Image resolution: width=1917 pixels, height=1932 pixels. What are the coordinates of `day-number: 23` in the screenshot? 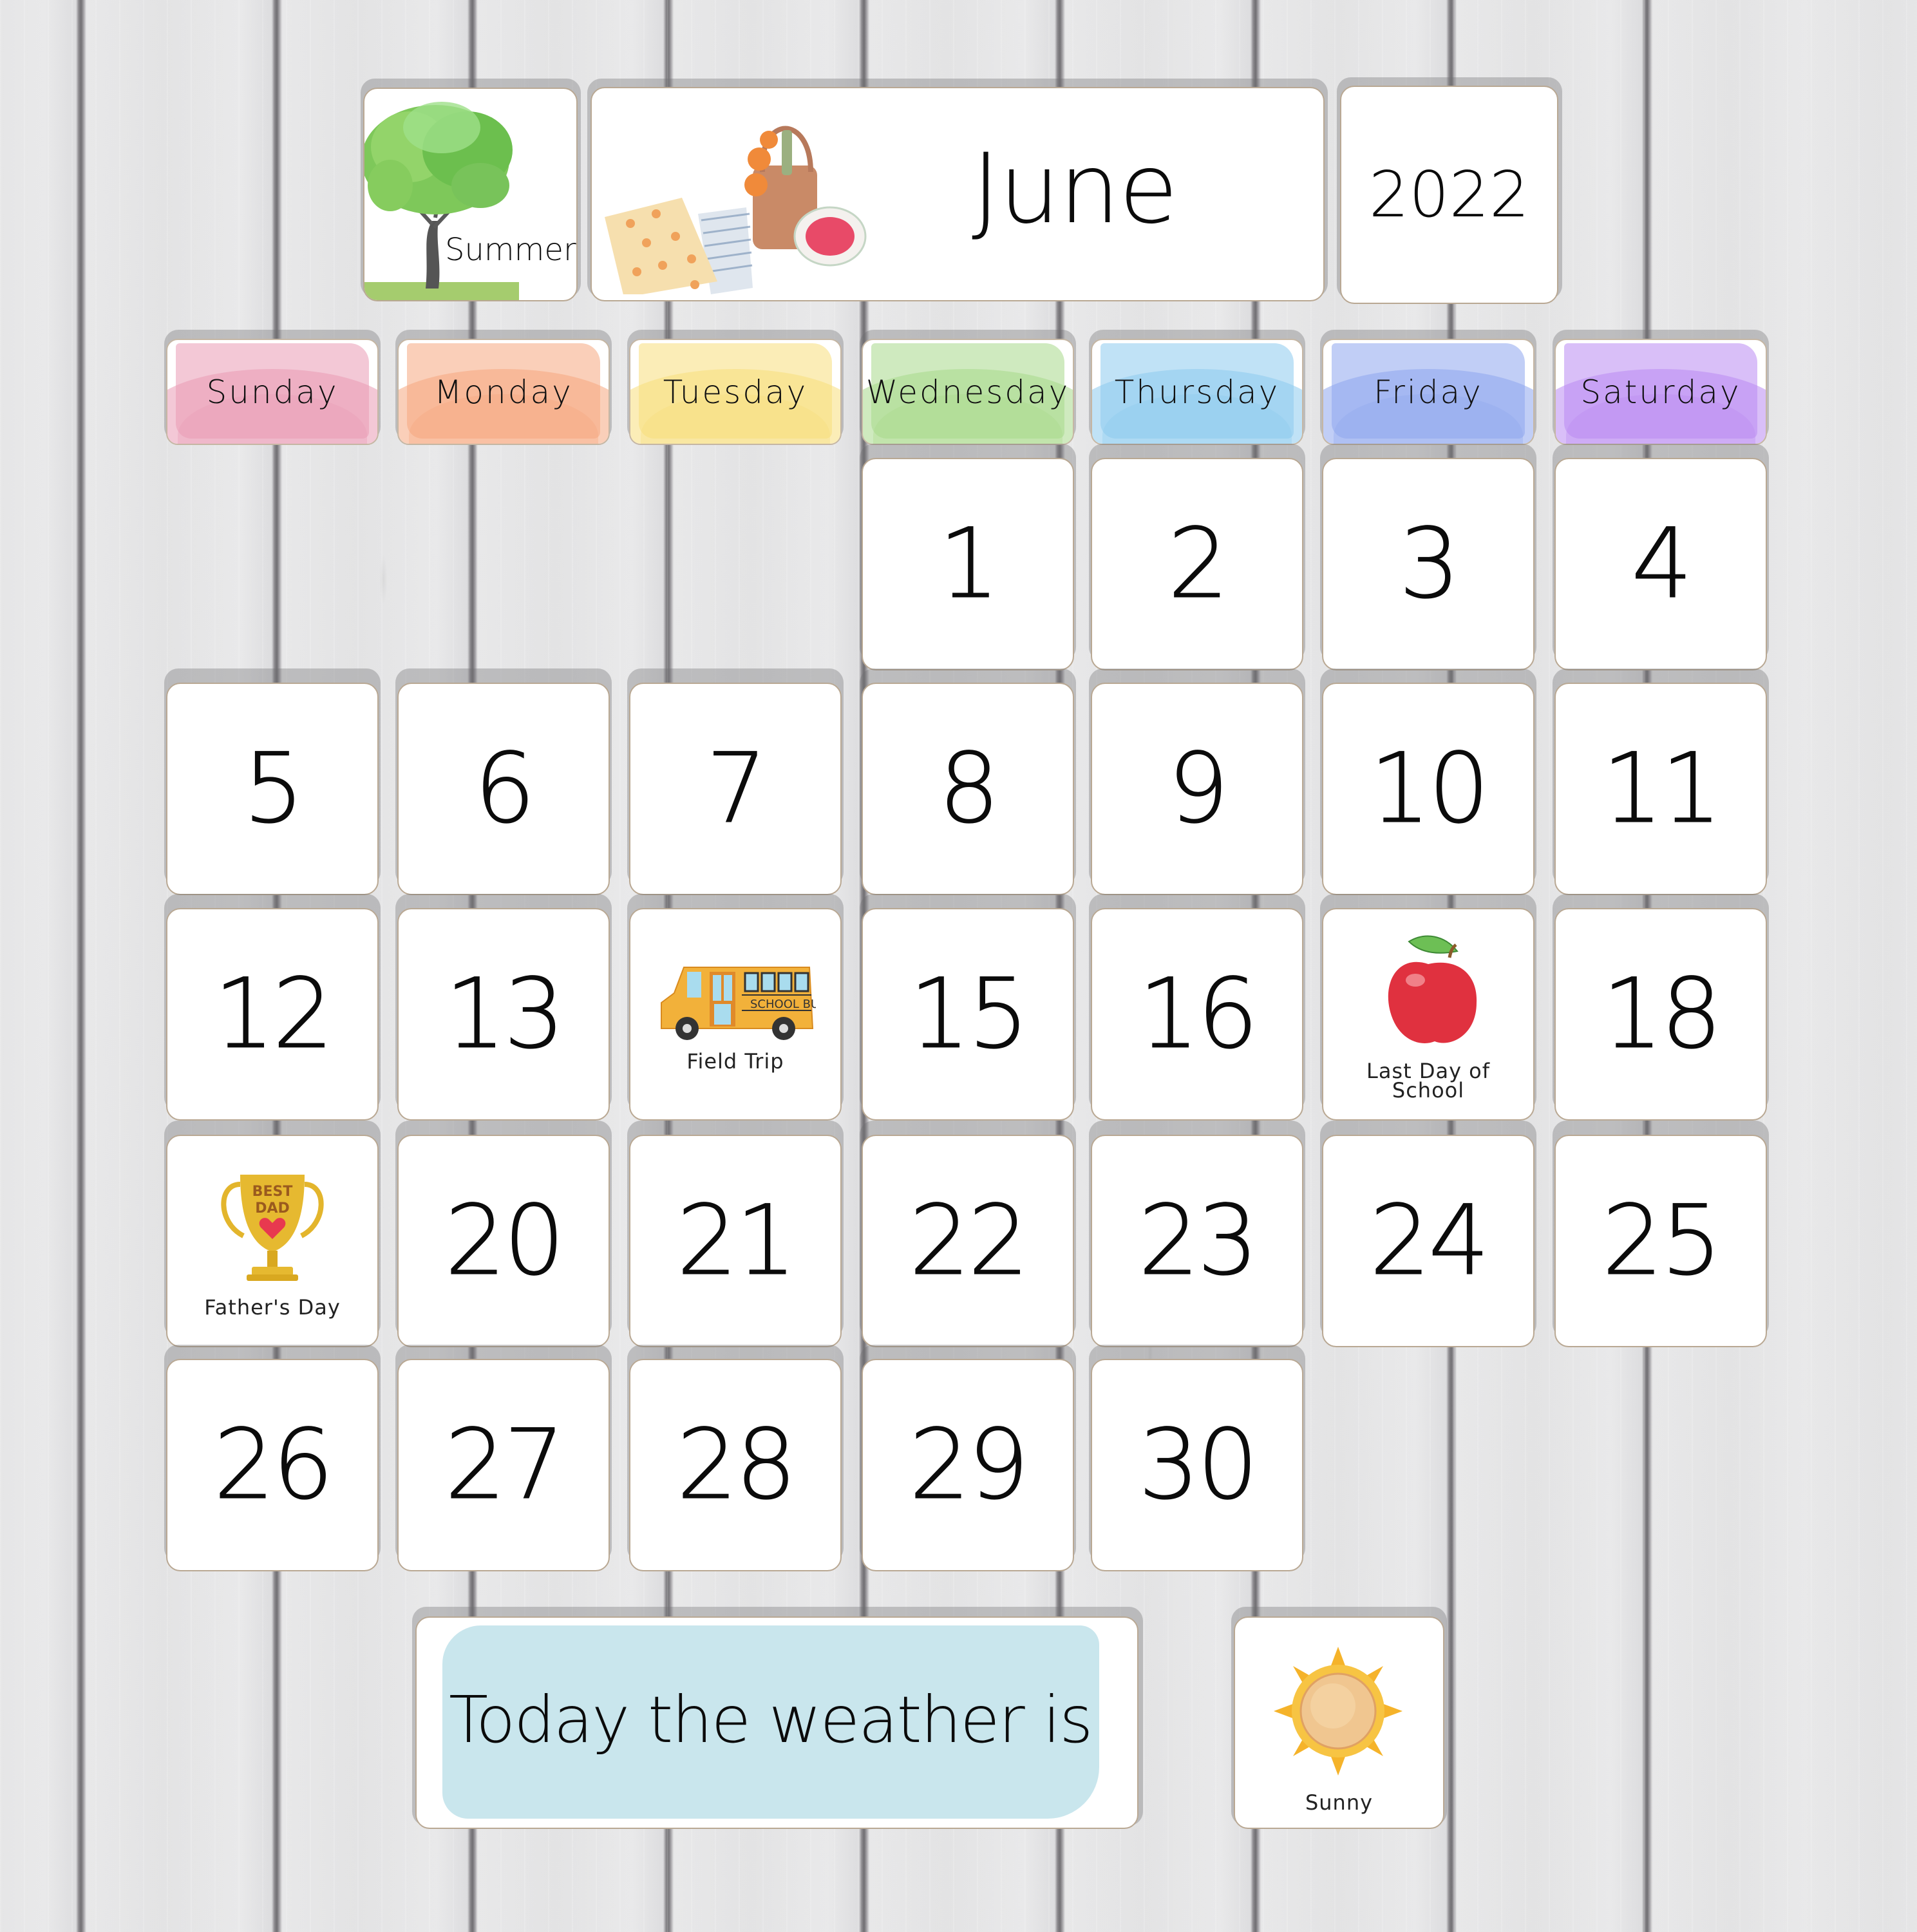 It's located at (1198, 1241).